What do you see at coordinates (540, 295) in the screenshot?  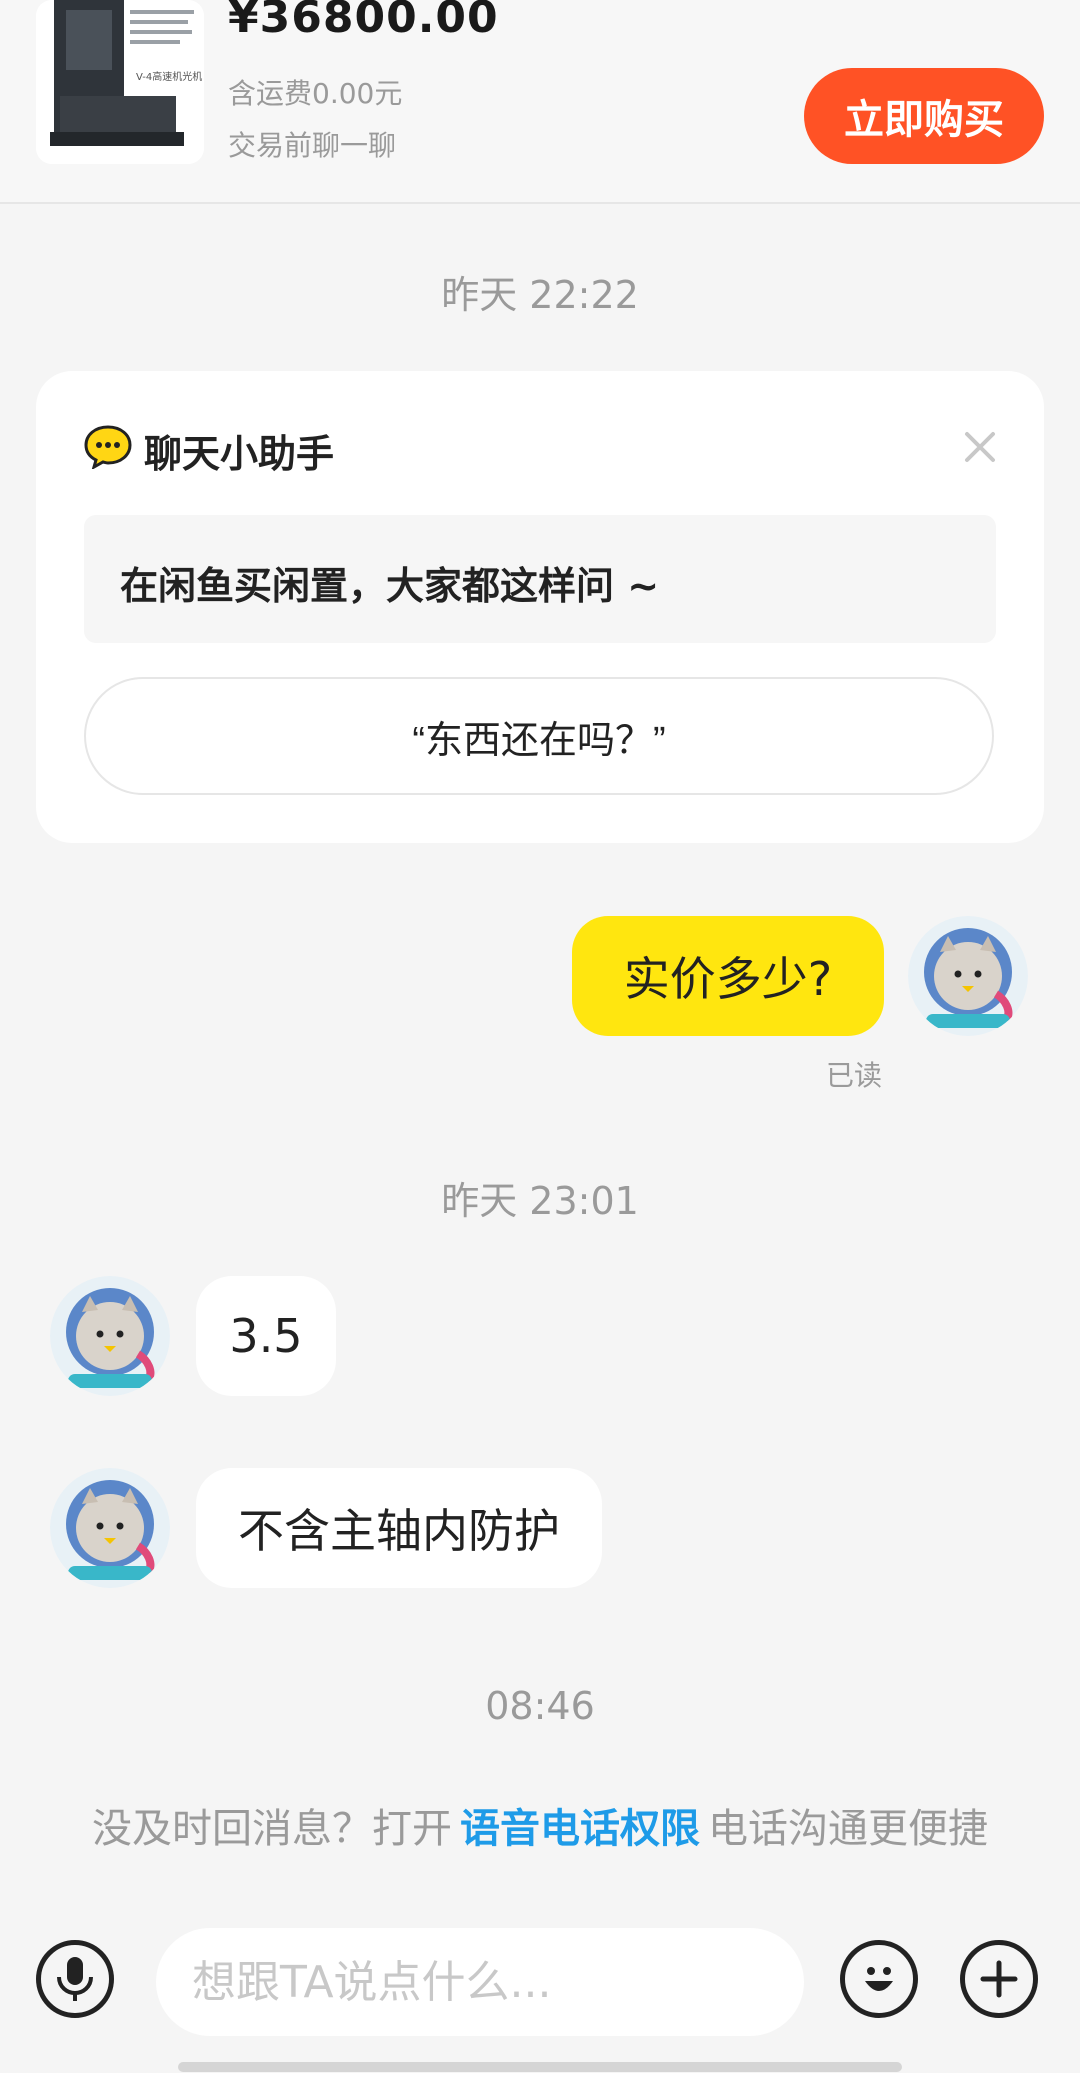 I see `timestamp: 昨天 22:22` at bounding box center [540, 295].